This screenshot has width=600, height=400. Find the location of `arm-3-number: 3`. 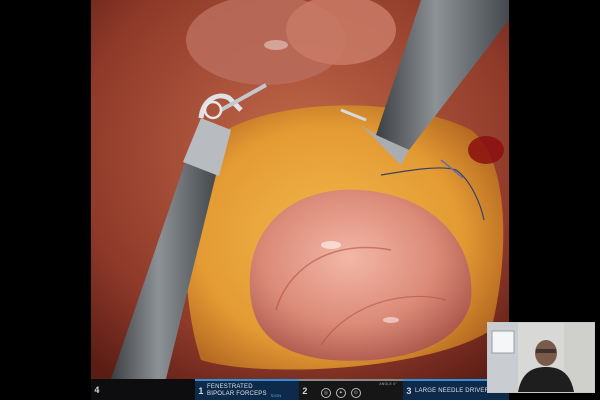

arm-3-number: 3 is located at coordinates (409, 390).